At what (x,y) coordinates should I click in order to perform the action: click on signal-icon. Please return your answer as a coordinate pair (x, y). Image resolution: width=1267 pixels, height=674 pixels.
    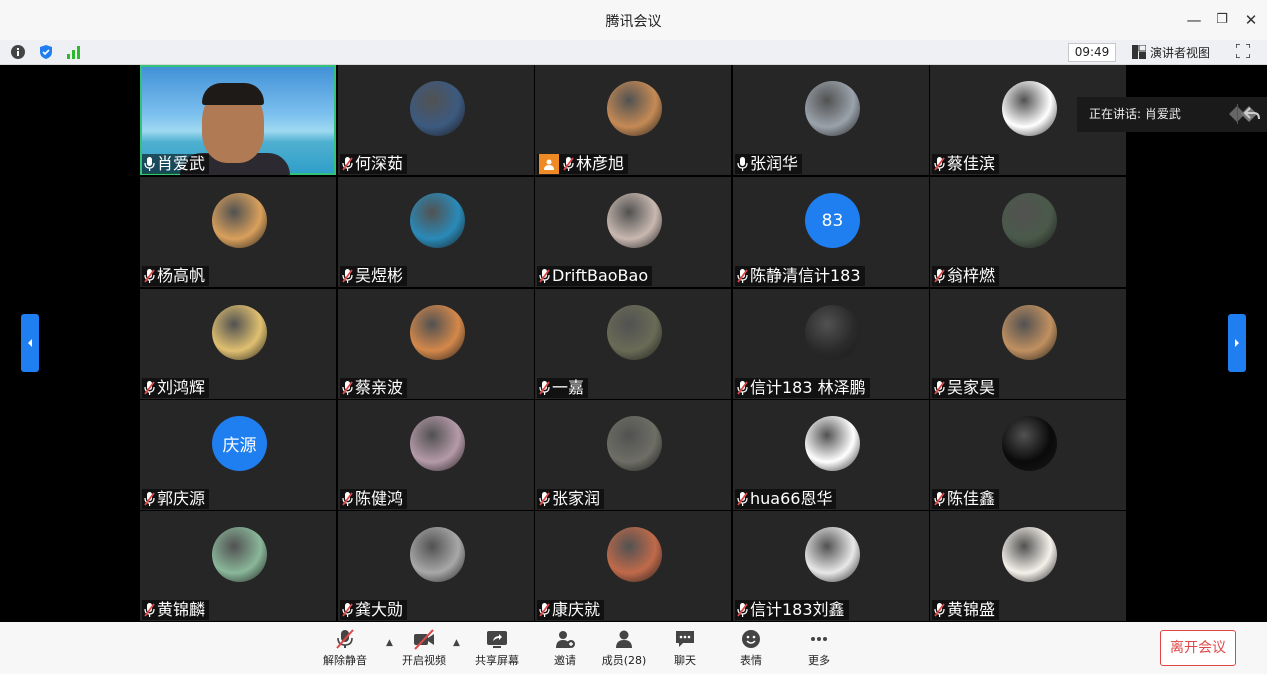
    Looking at the image, I should click on (74, 52).